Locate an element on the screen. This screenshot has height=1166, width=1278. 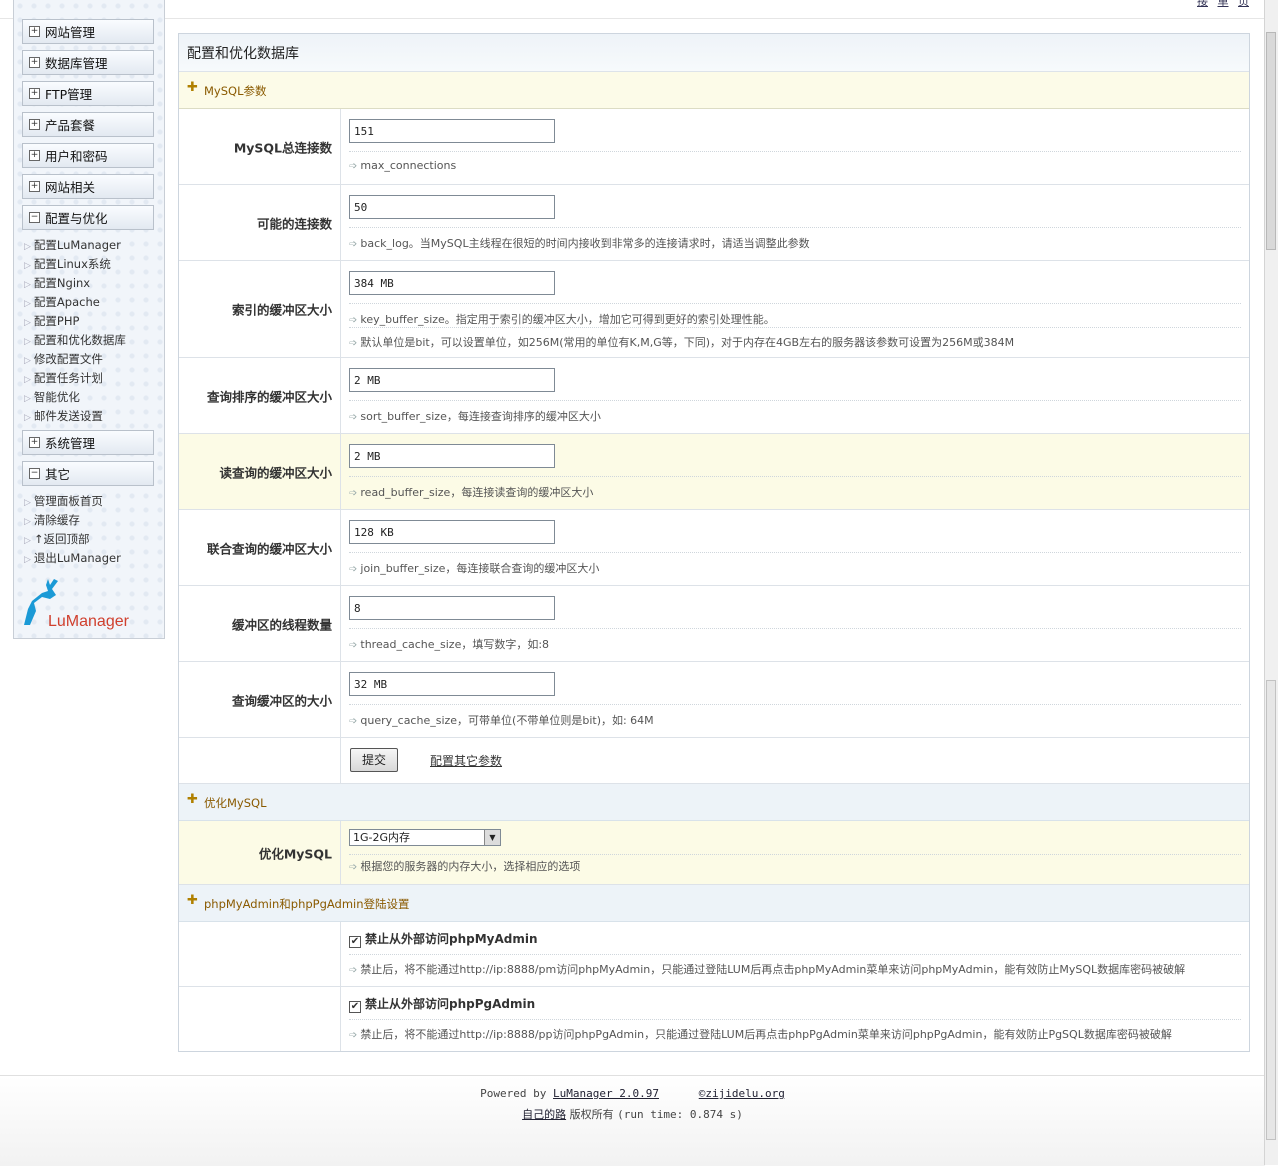
top-link-2: 单 is located at coordinates (1223, 4).